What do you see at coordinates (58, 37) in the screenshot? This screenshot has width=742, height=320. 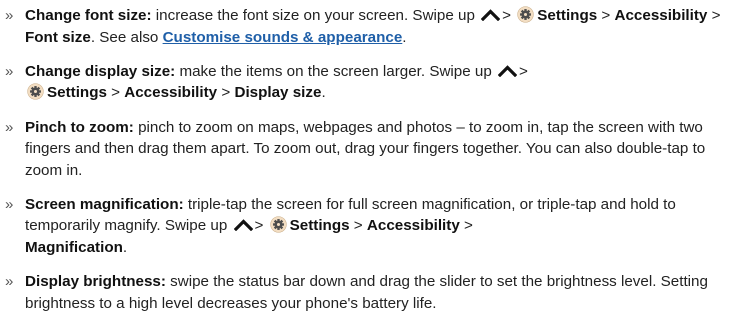 I see `target-label: Font size` at bounding box center [58, 37].